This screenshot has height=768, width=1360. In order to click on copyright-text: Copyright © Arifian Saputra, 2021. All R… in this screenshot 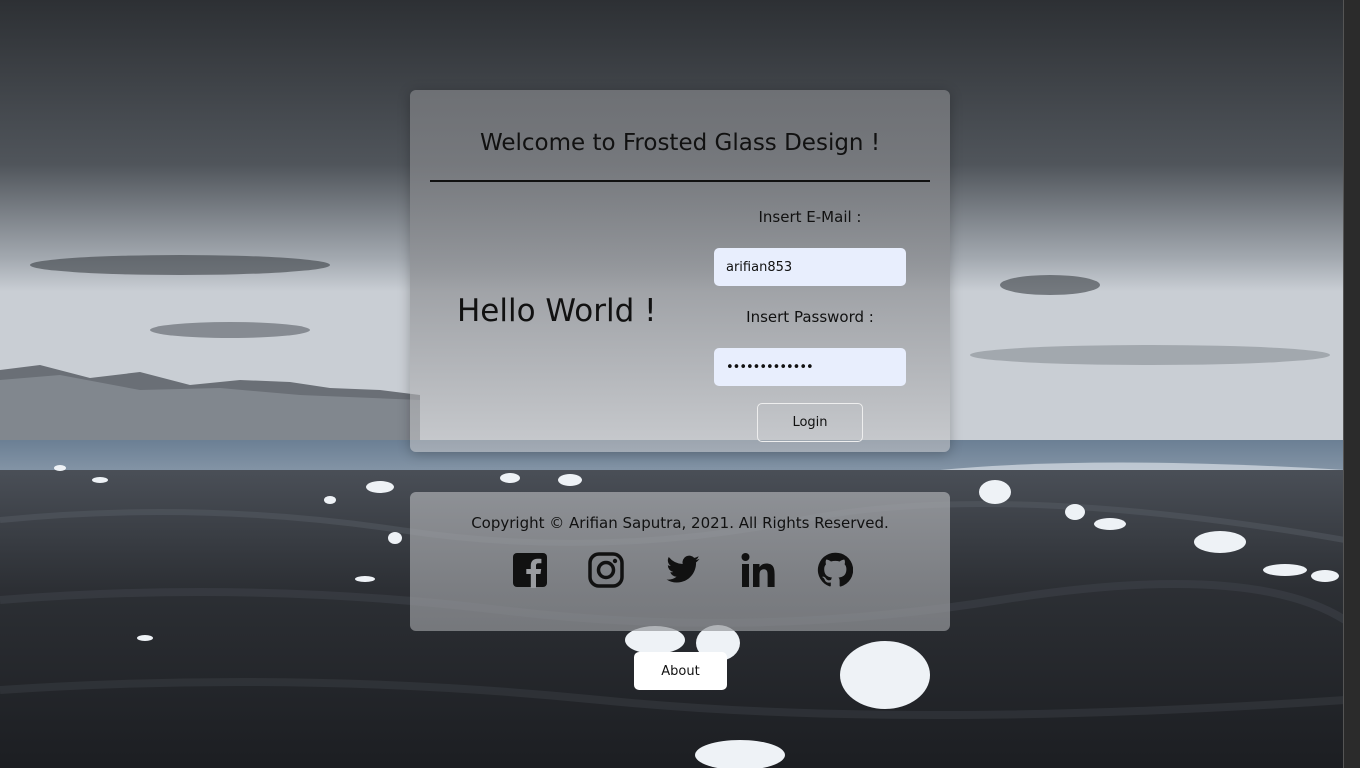, I will do `click(680, 523)`.